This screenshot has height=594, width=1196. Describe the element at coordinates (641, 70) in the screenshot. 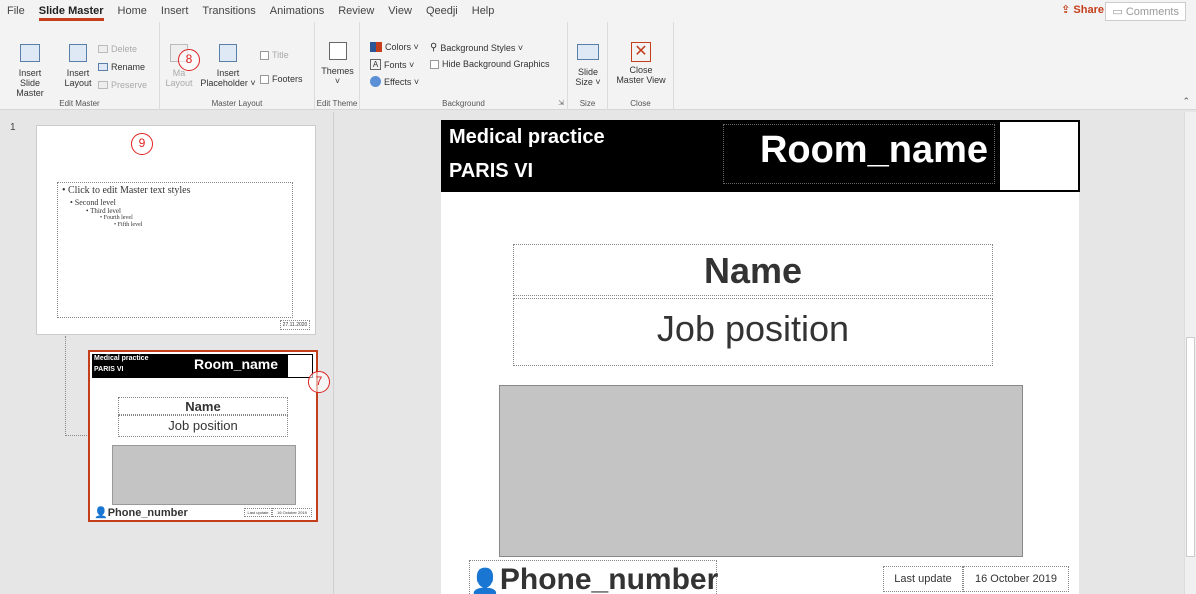

I see `close-master-view-label-1: Close` at that location.